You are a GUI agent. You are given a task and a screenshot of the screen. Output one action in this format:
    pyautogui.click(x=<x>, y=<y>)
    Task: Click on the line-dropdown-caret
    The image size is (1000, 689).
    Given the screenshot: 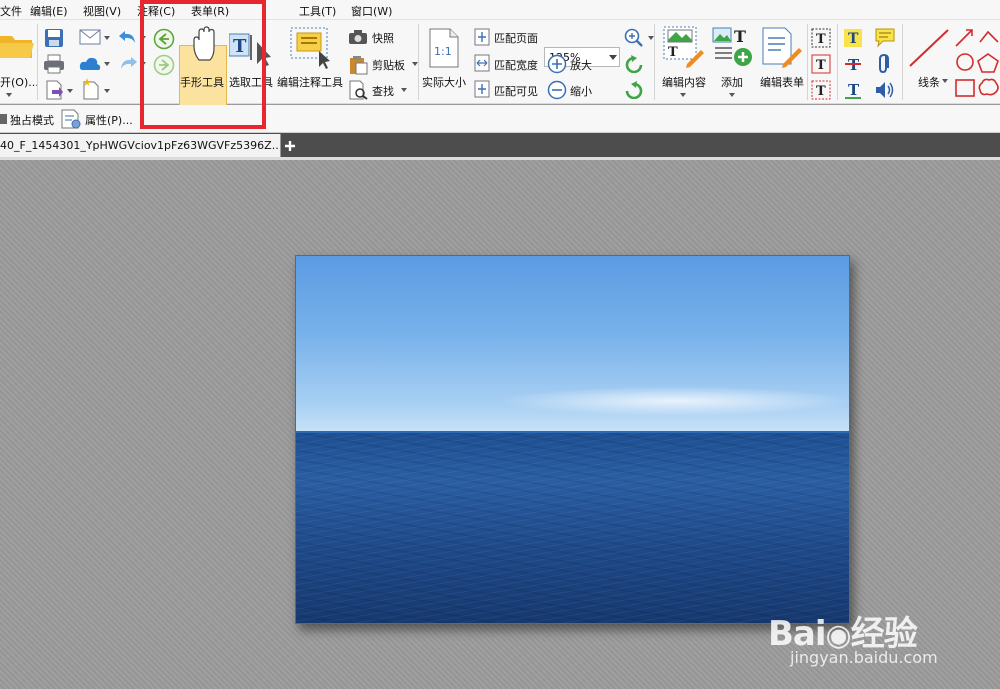 What is the action you would take?
    pyautogui.click(x=945, y=81)
    